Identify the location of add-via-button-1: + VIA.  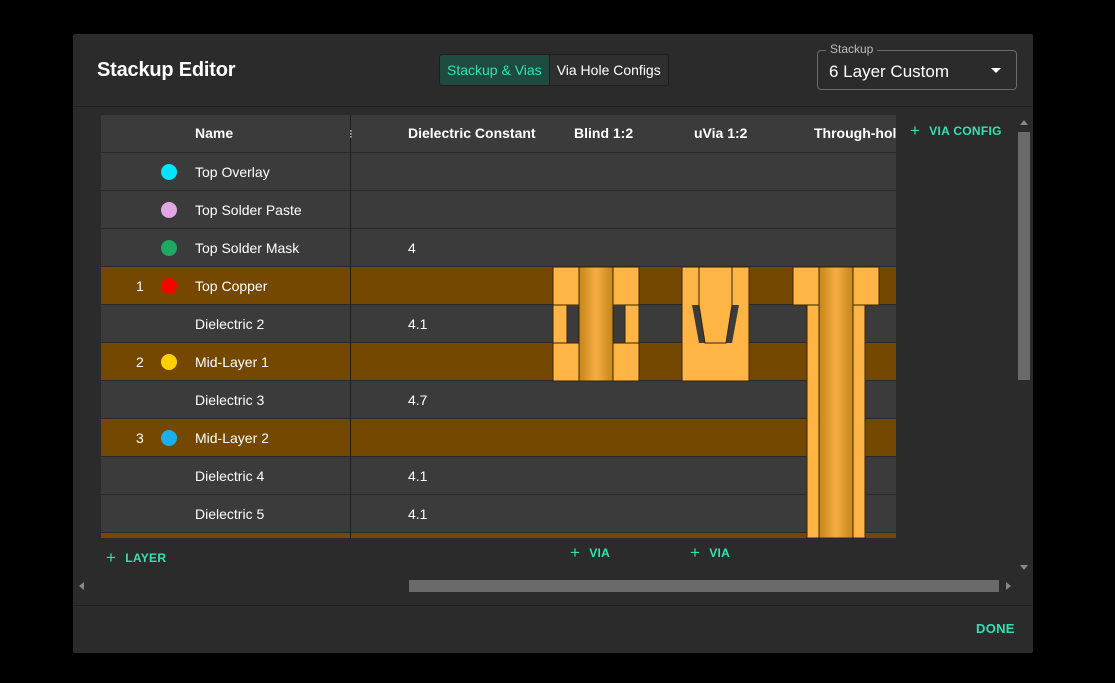
(590, 552).